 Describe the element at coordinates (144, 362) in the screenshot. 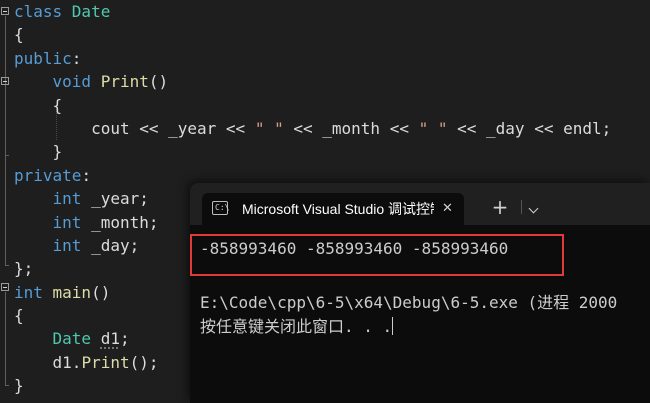

I see `code-token: ();` at that location.